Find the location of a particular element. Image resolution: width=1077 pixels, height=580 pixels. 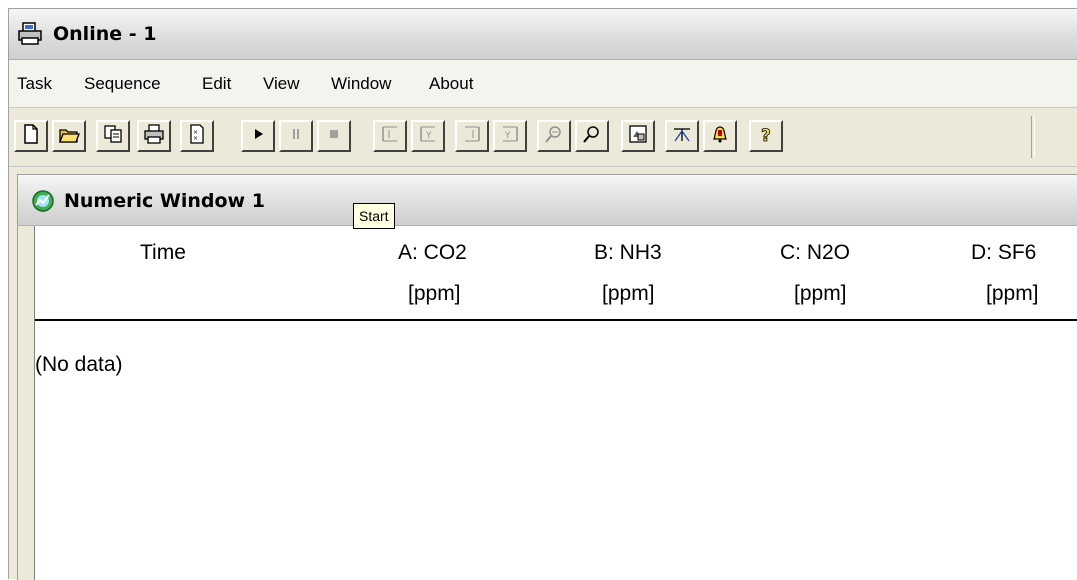

x-axis-scale-icon is located at coordinates (472, 136).